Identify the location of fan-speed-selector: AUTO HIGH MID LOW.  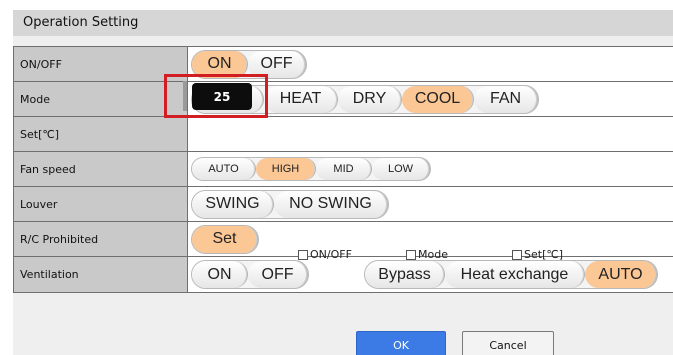
(311, 169).